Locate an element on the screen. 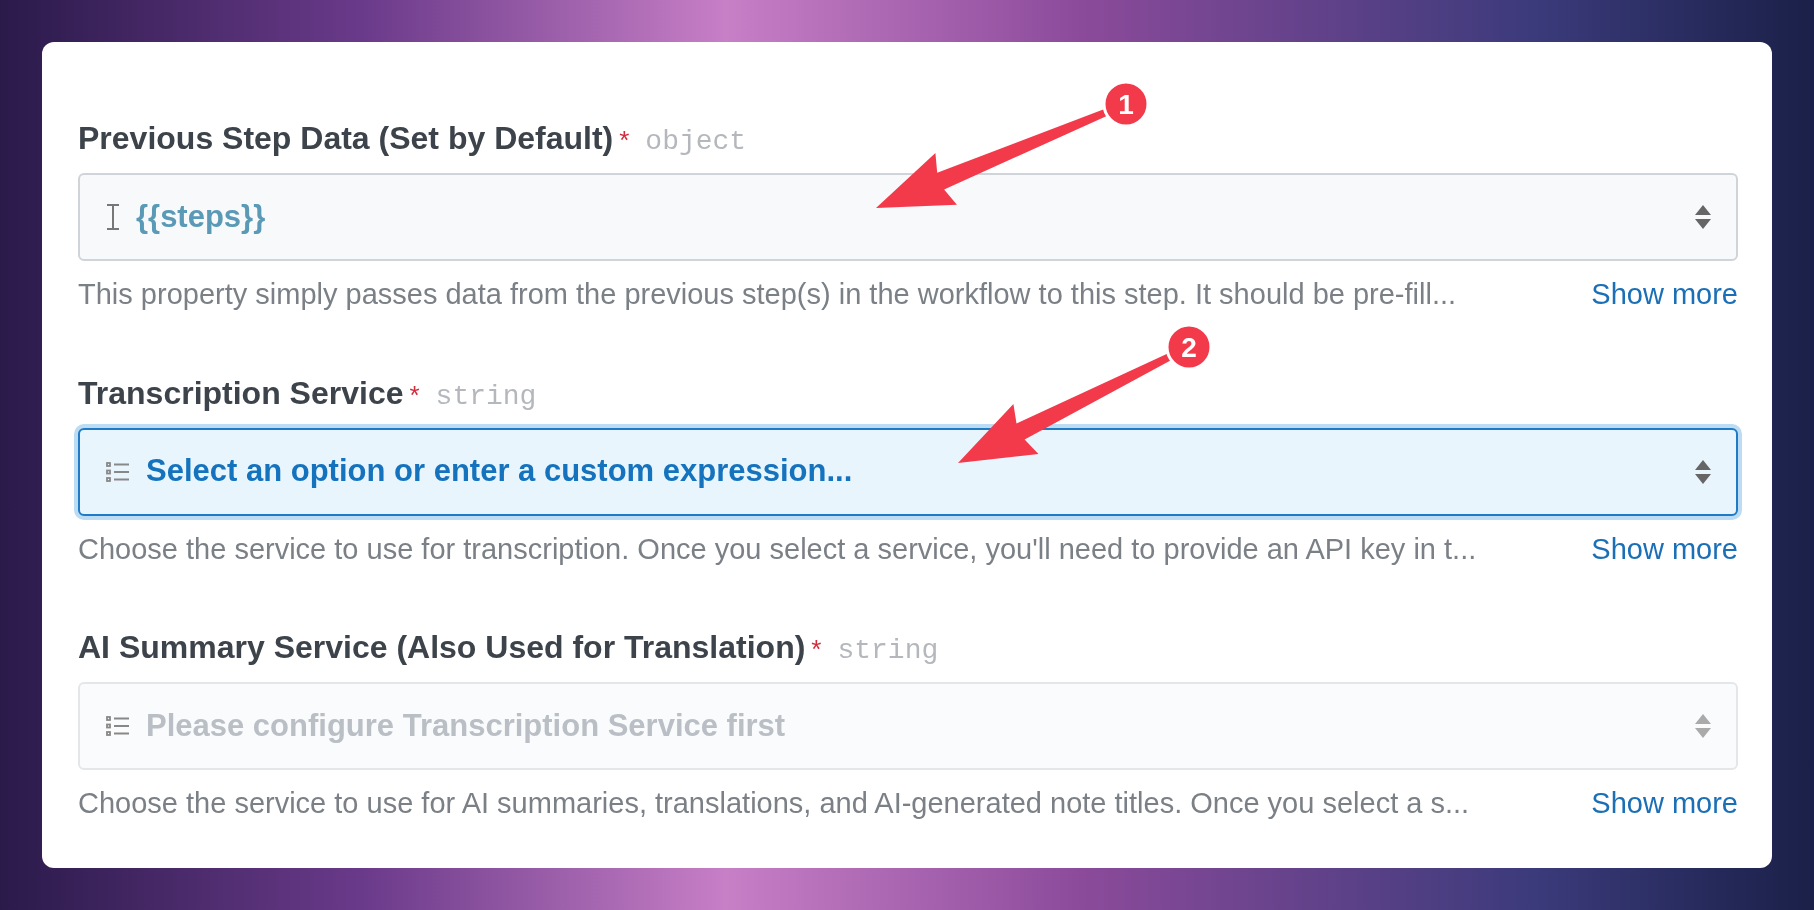 Image resolution: width=1814 pixels, height=910 pixels. type-label: object is located at coordinates (696, 142).